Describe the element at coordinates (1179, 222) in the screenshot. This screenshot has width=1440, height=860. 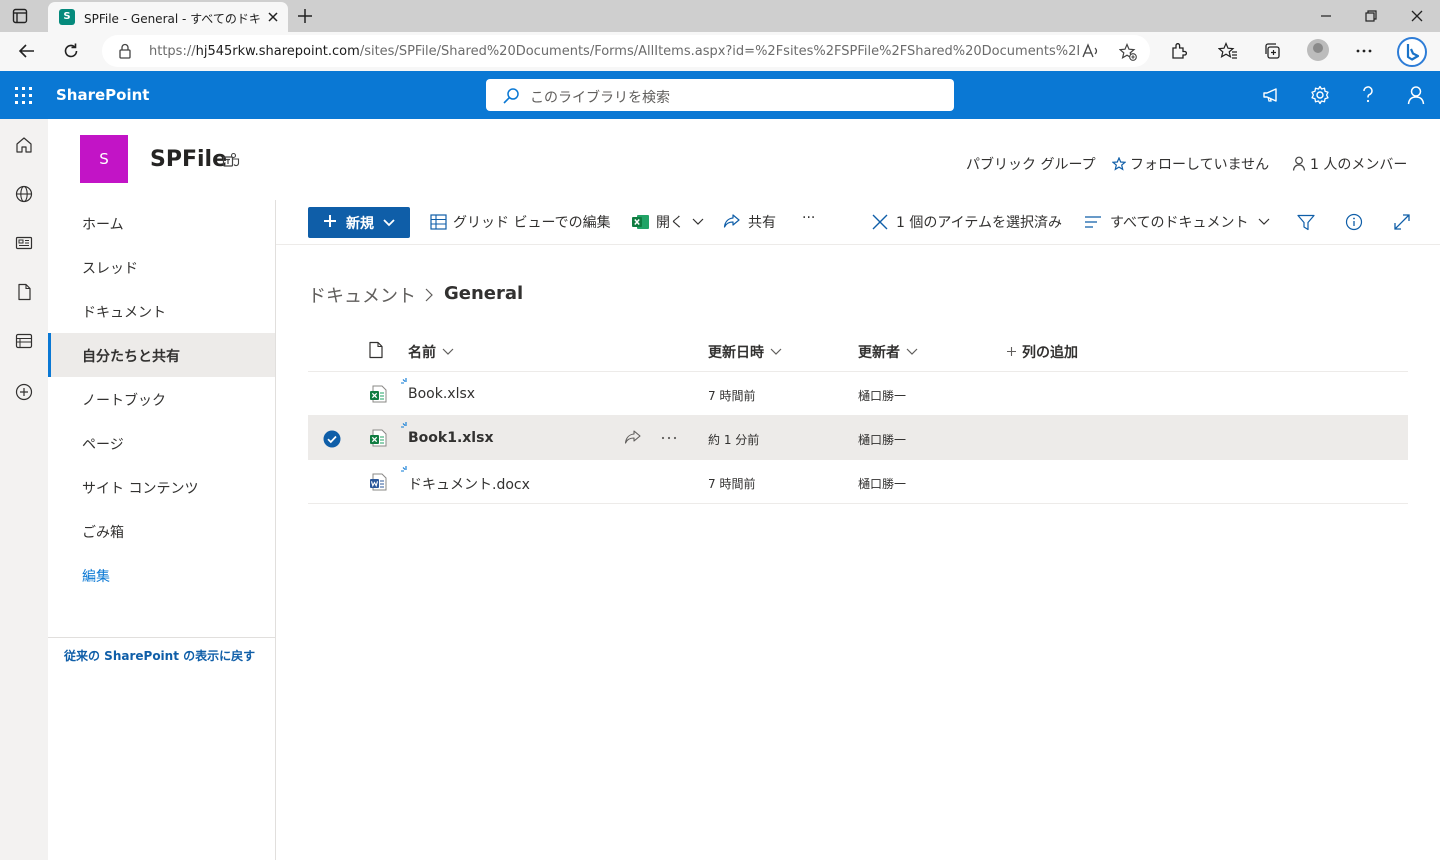
I see `view-selector: すべてのドキュメント` at that location.